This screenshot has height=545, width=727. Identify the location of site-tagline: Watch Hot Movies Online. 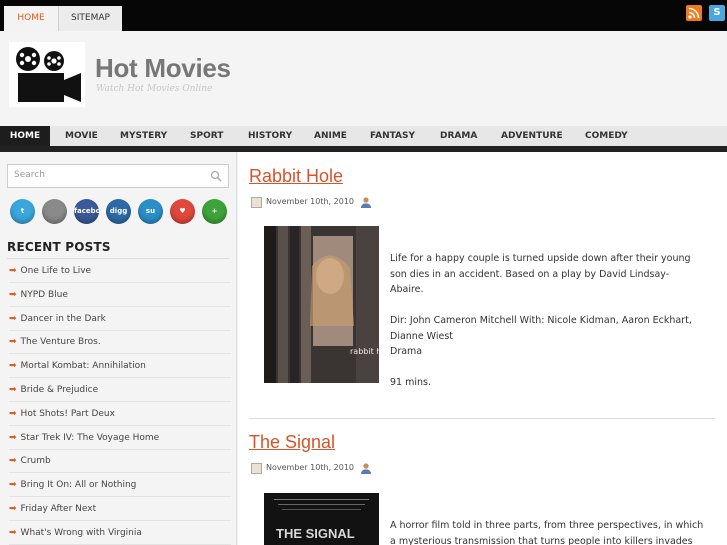
(154, 89).